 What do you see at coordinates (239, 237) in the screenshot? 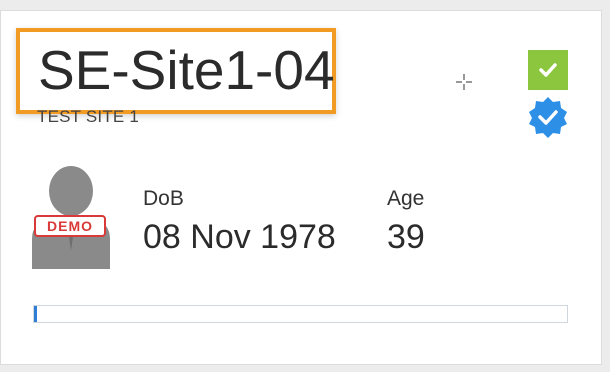
I see `dob-value: 08 Nov 1978` at bounding box center [239, 237].